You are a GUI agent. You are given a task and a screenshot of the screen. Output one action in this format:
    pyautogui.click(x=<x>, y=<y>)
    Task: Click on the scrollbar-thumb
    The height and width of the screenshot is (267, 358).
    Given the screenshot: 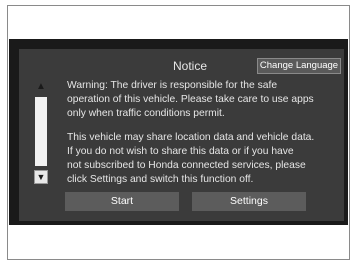 What is the action you would take?
    pyautogui.click(x=41, y=131)
    